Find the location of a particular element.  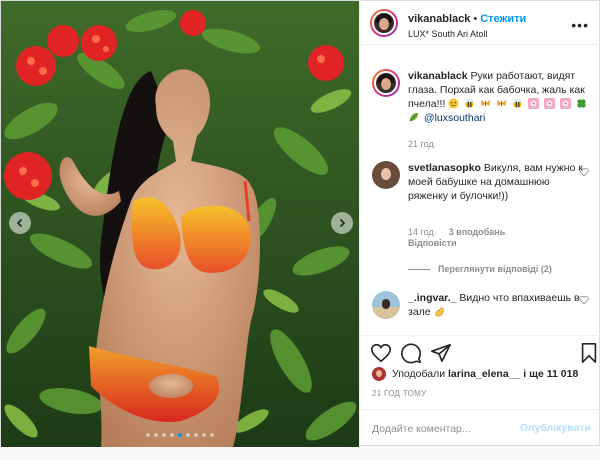

post-location: LUX* South Ari Atoll is located at coordinates (448, 34).